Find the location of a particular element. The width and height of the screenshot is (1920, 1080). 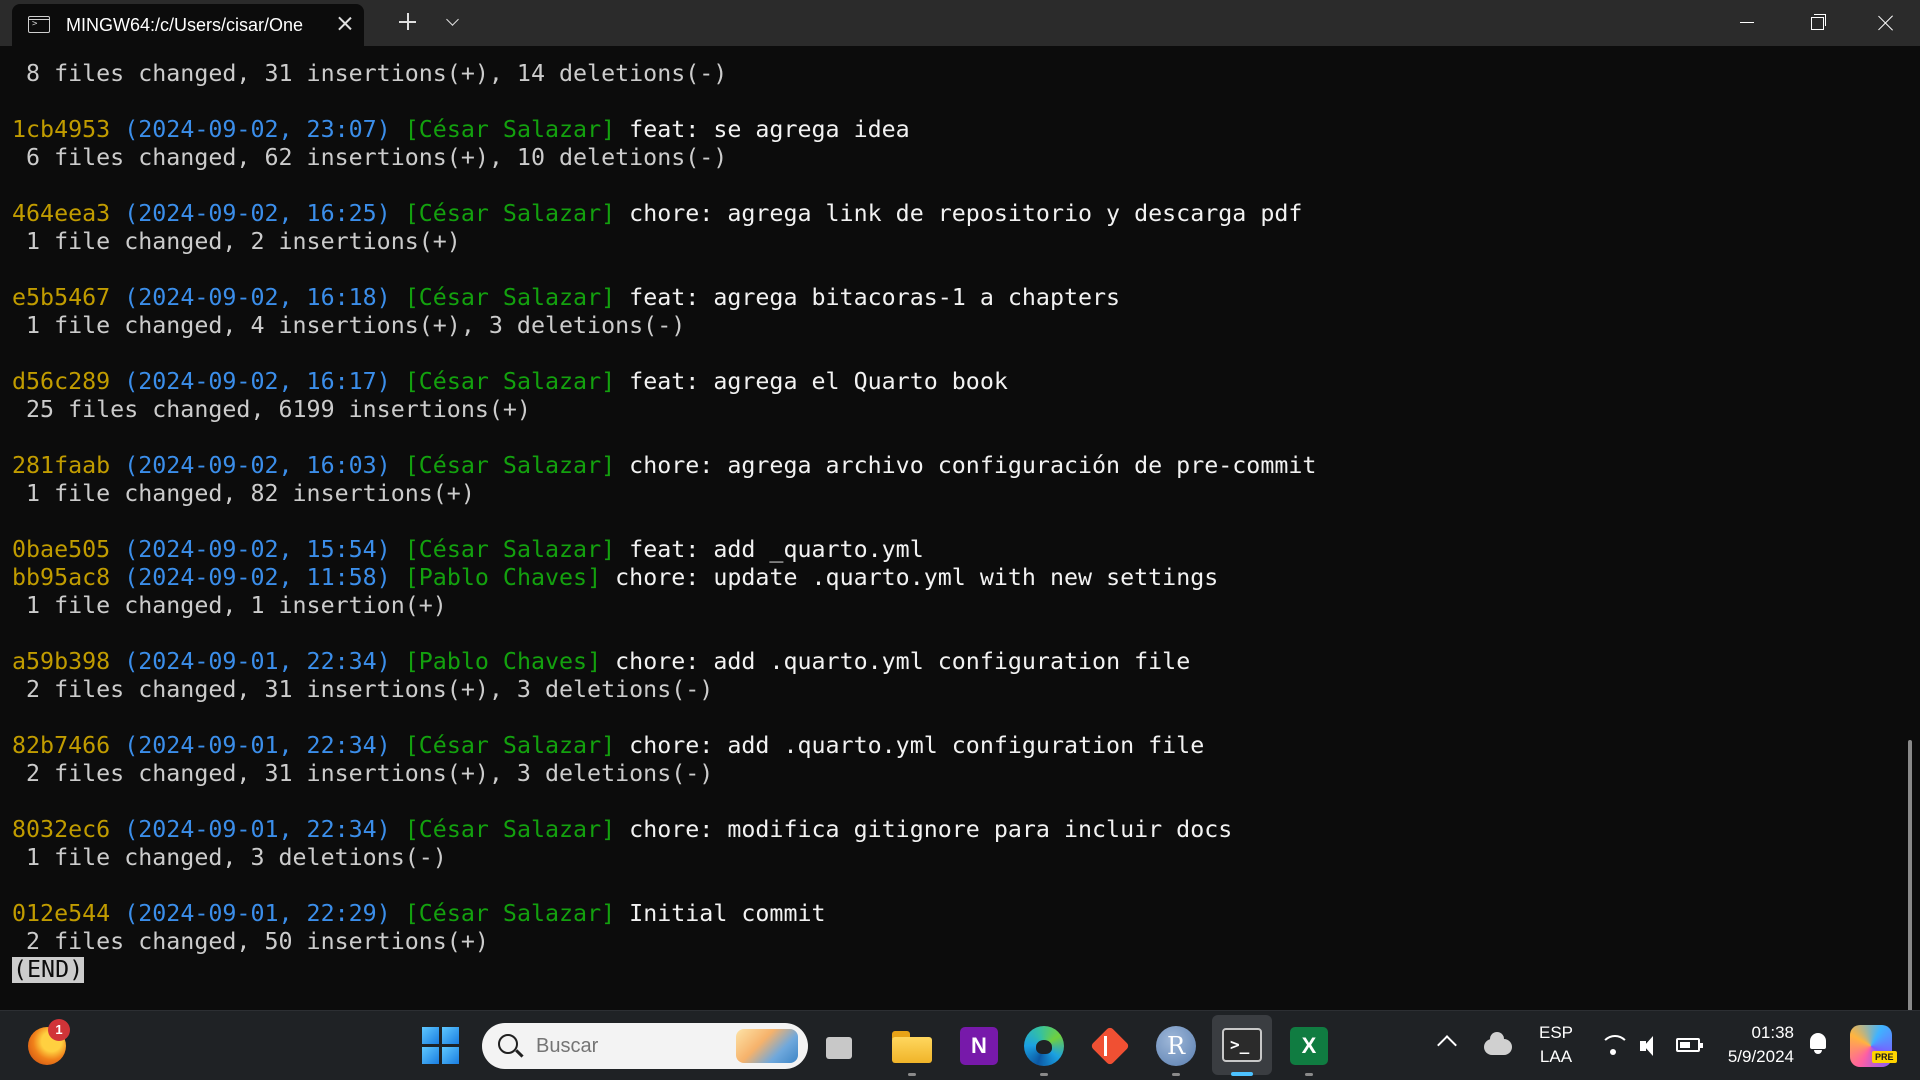

chevron-down-icon is located at coordinates (453, 22).